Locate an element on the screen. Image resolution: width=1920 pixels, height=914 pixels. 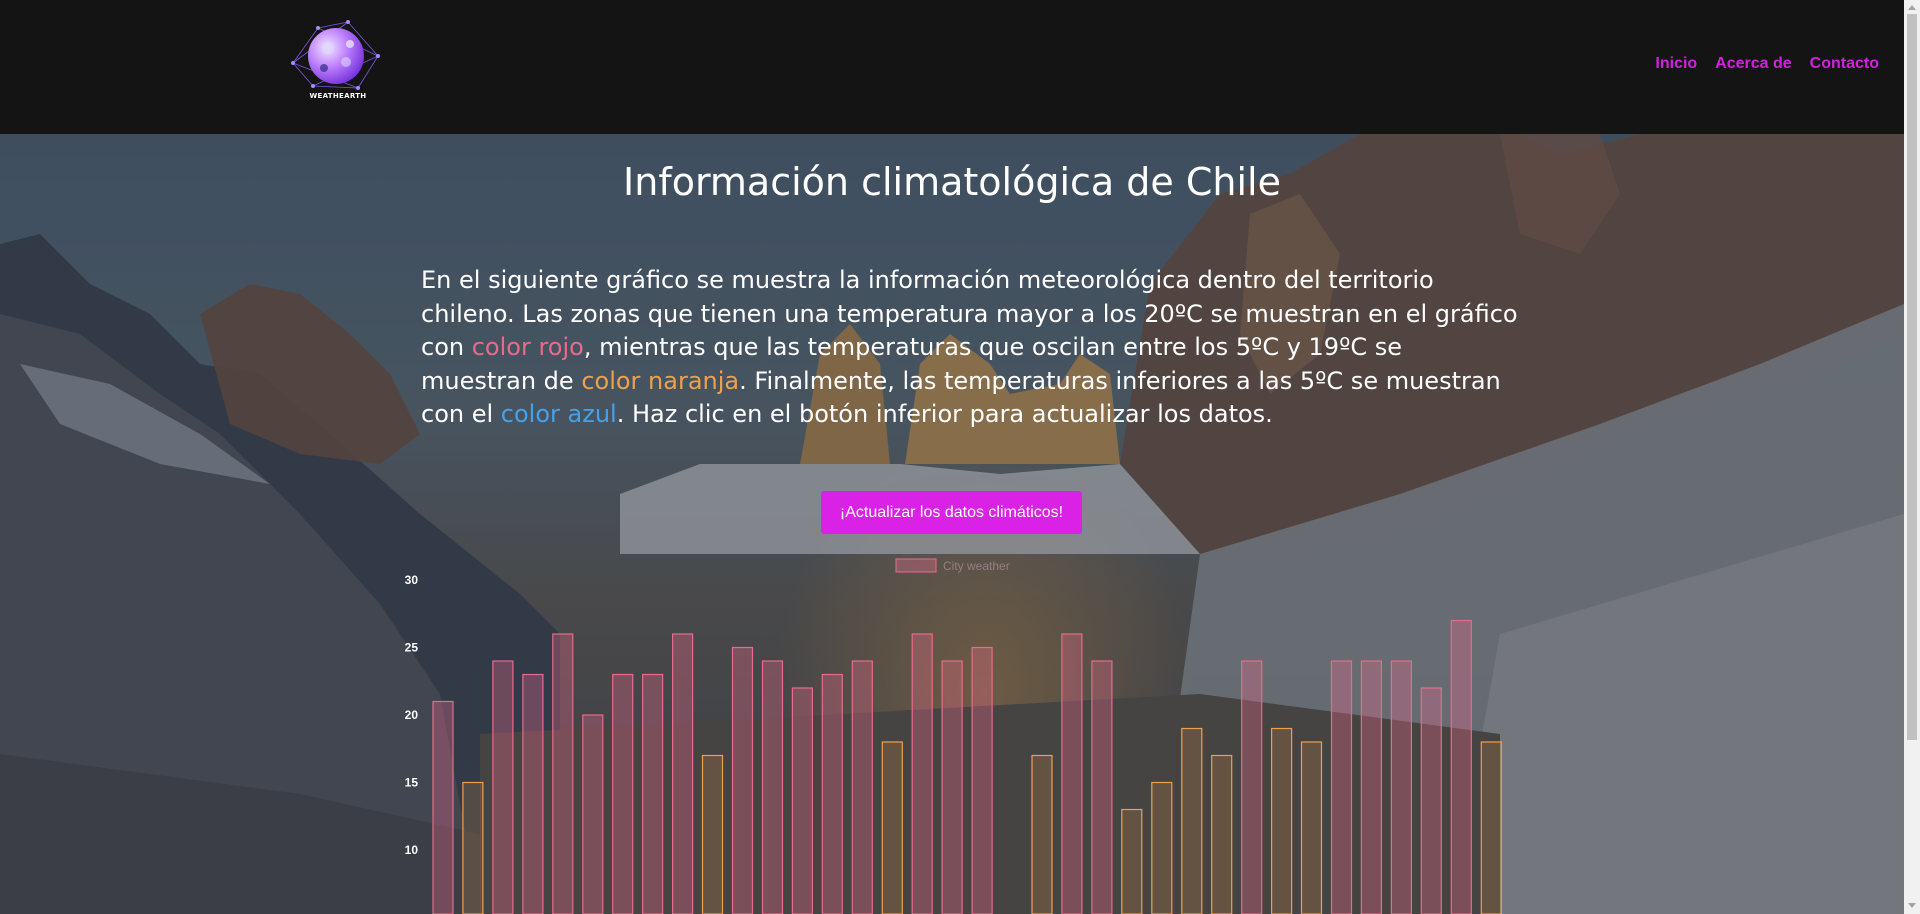
legend-label: City weather is located at coordinates (976, 566).